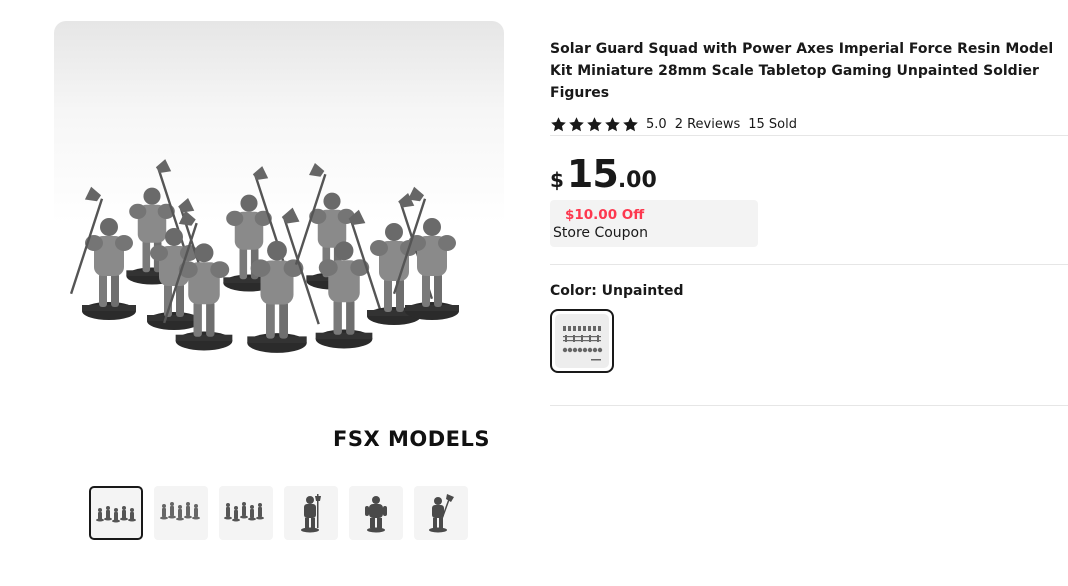 The image size is (1068, 586). I want to click on color-swatch-unpainted, so click(582, 341).